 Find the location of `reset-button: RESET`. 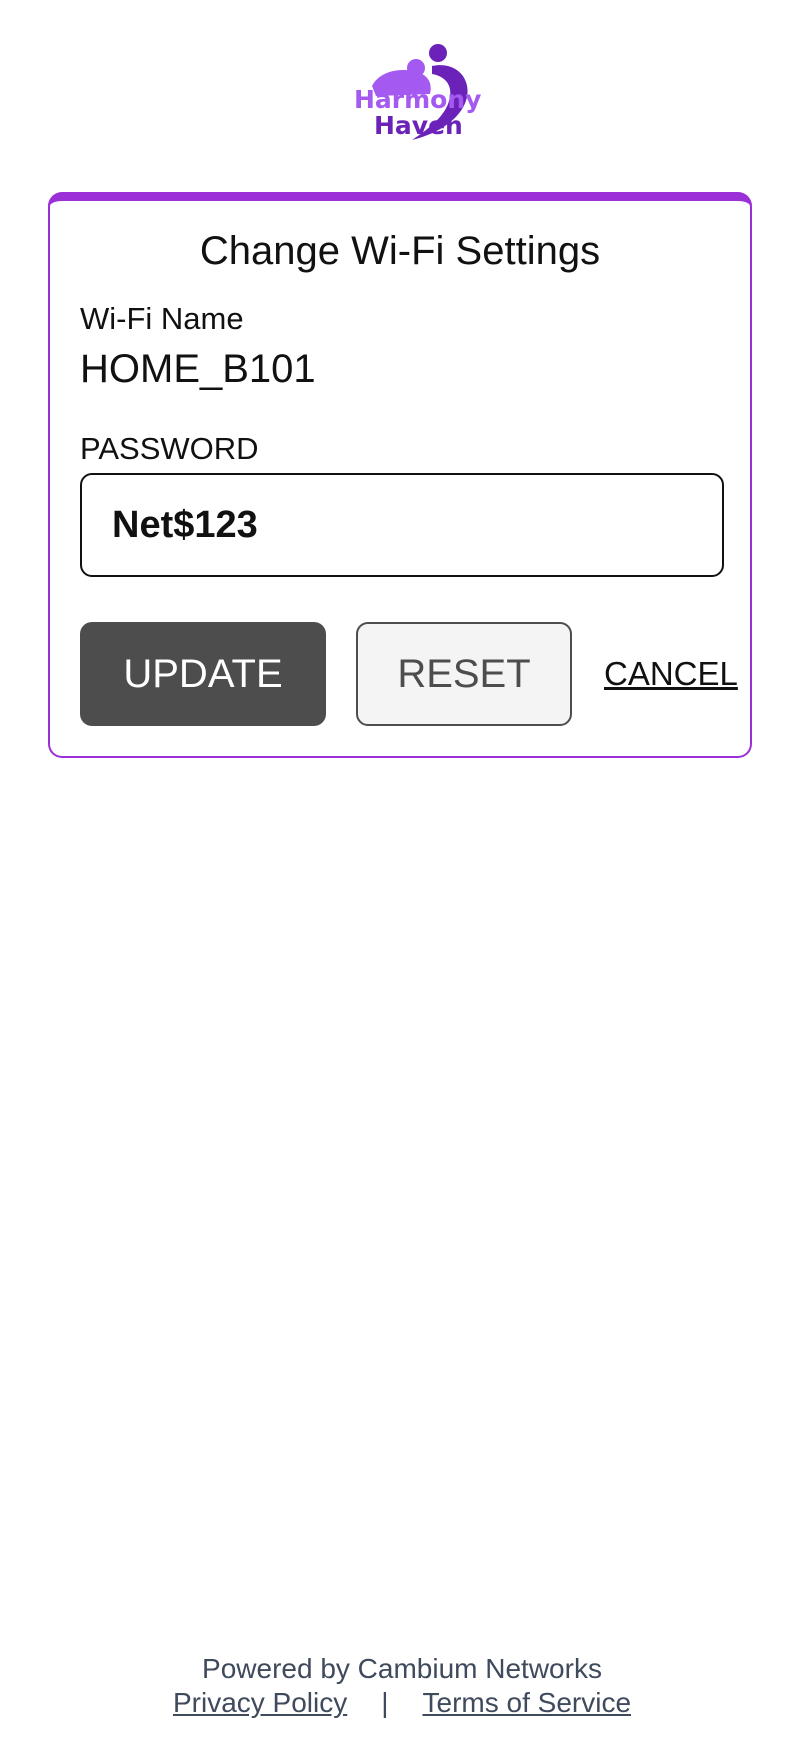

reset-button: RESET is located at coordinates (464, 674).